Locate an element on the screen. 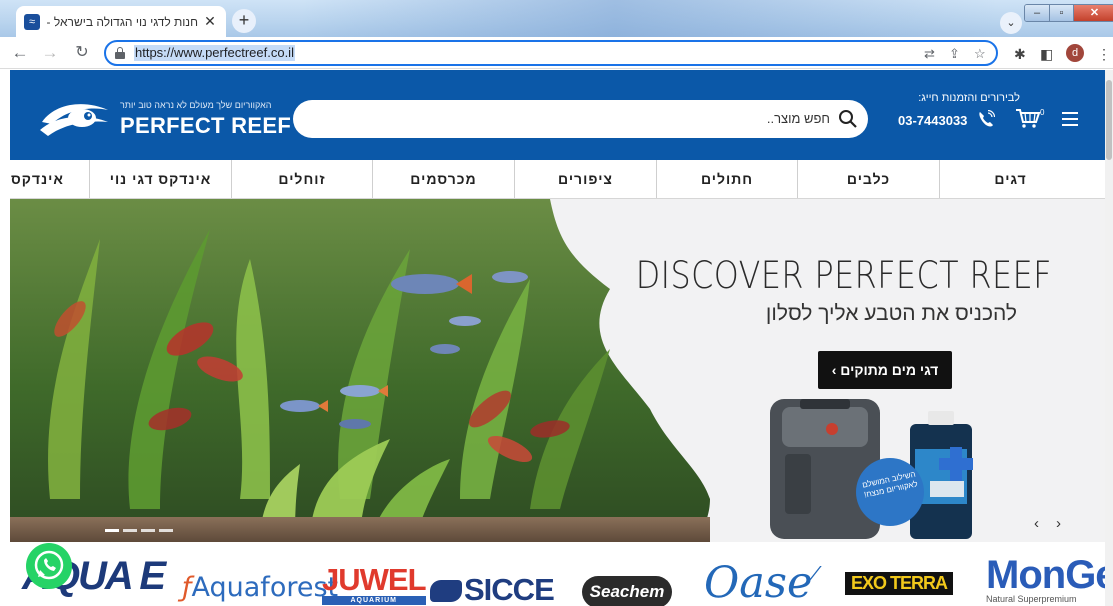 This screenshot has width=1113, height=606. brand-sicce-name: SICCE is located at coordinates (509, 589).